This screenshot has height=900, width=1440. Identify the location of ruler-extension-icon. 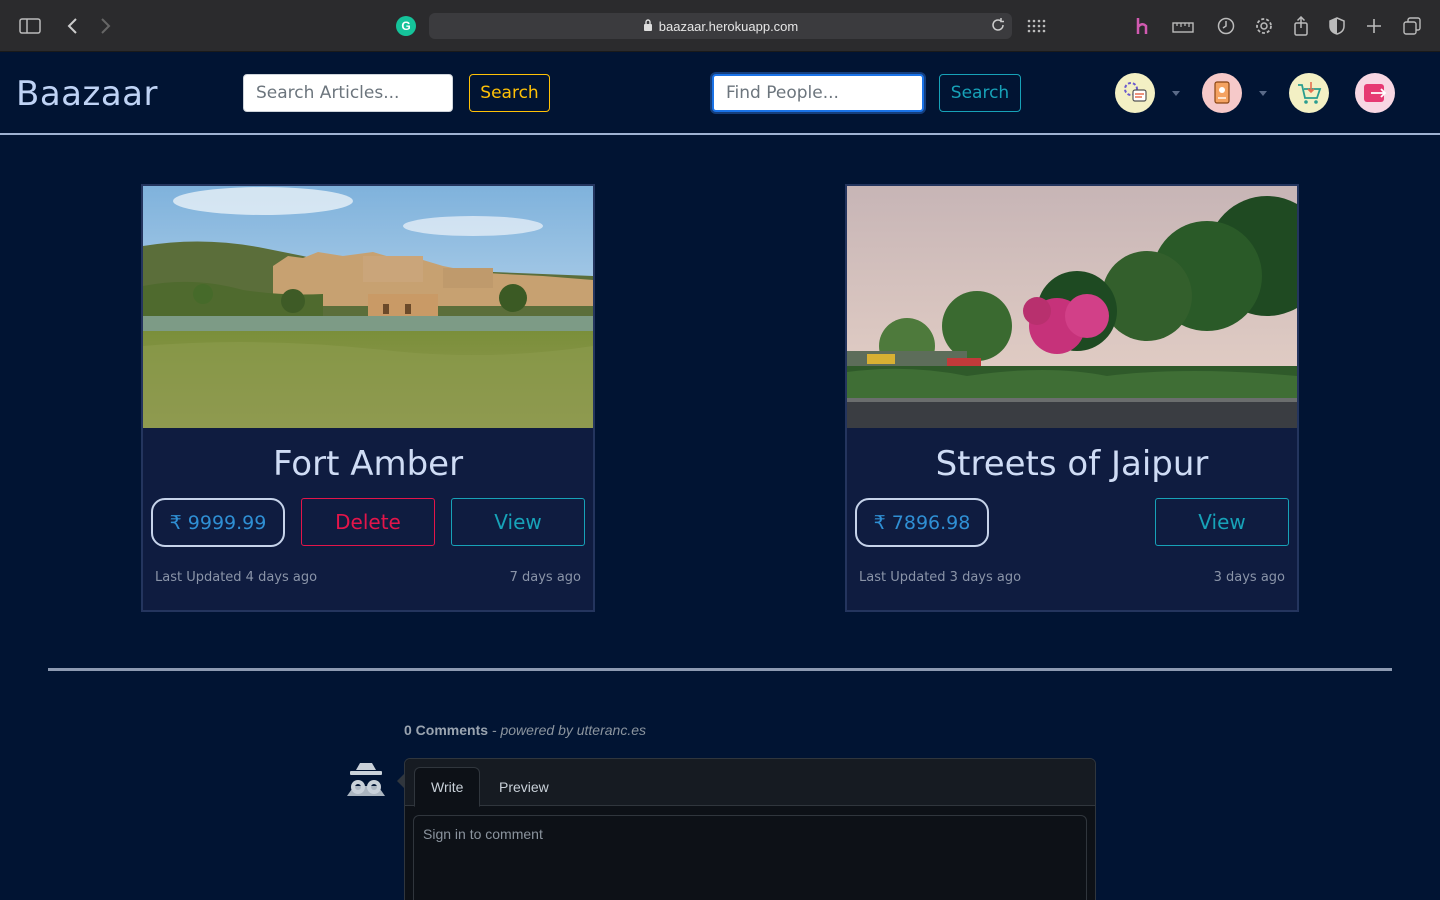
(1183, 26).